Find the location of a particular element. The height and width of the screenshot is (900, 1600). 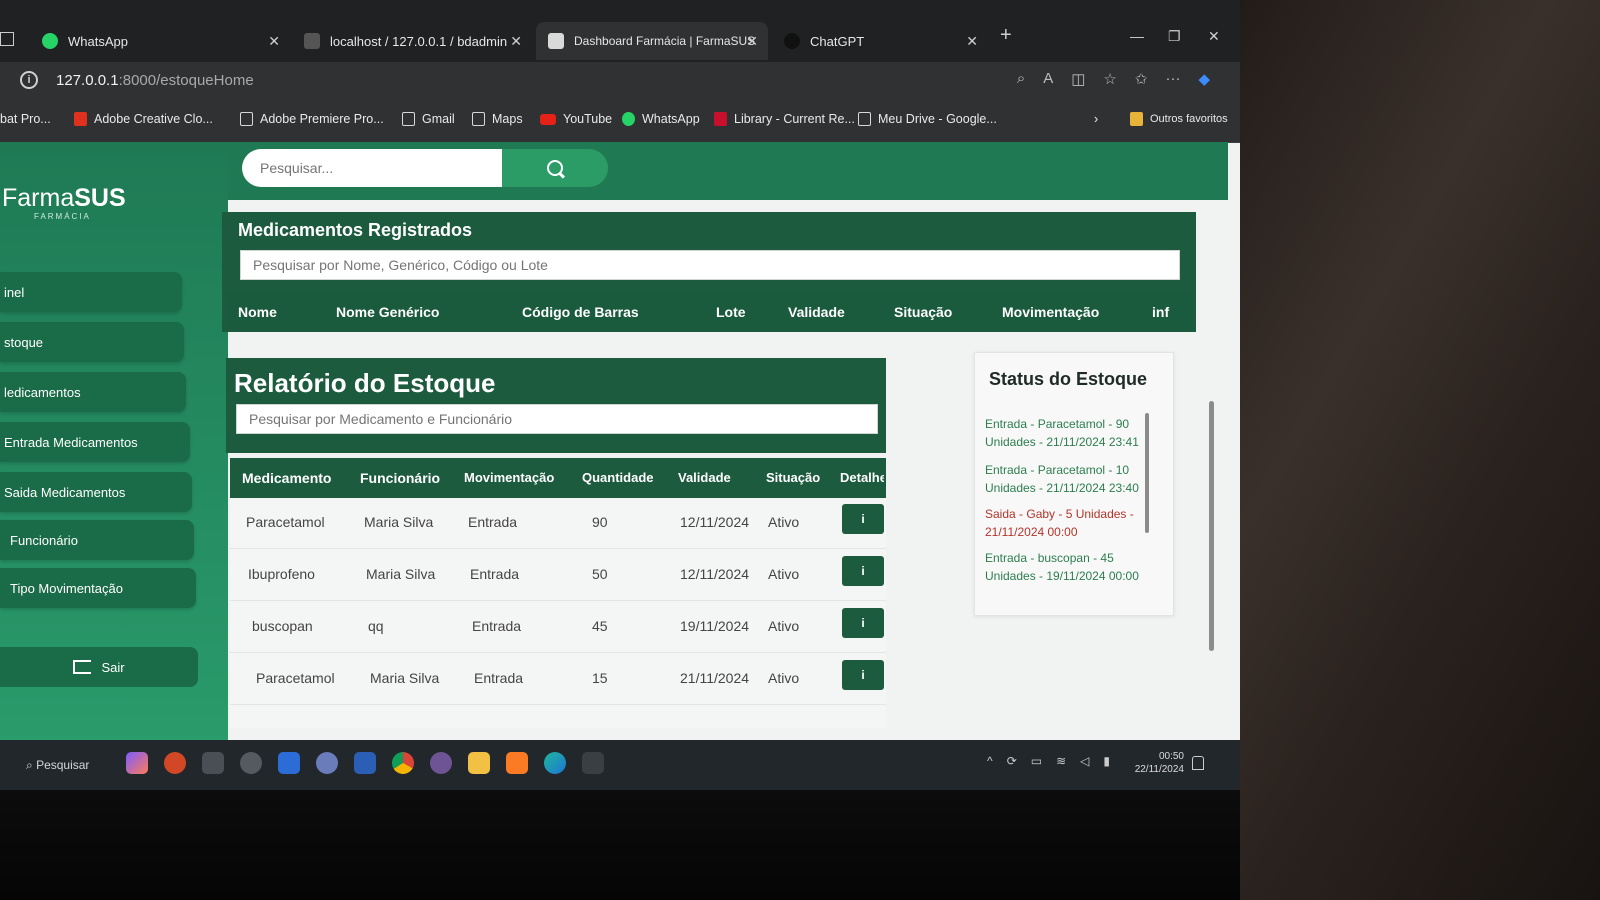

column-nome: Nome is located at coordinates (257, 312).